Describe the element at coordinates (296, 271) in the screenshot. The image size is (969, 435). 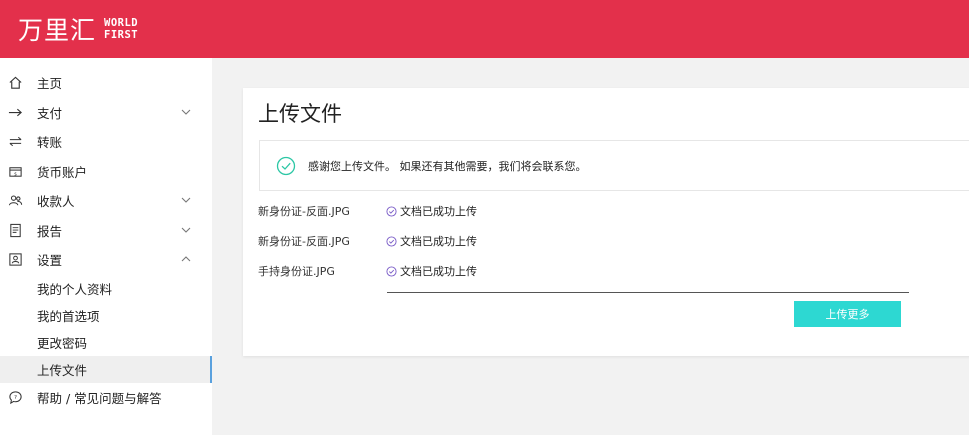
I see `file-name: 手持身份证.JPG` at that location.